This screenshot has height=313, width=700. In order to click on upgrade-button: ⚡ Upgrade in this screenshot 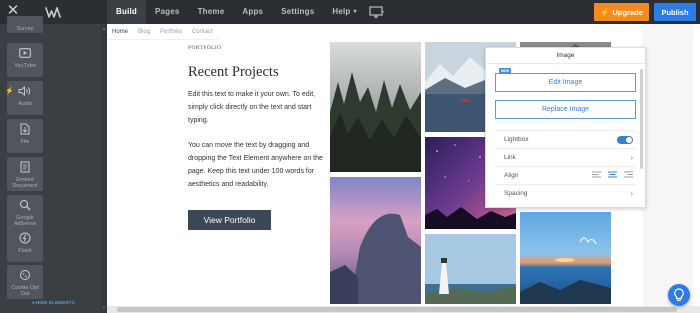, I will do `click(621, 12)`.